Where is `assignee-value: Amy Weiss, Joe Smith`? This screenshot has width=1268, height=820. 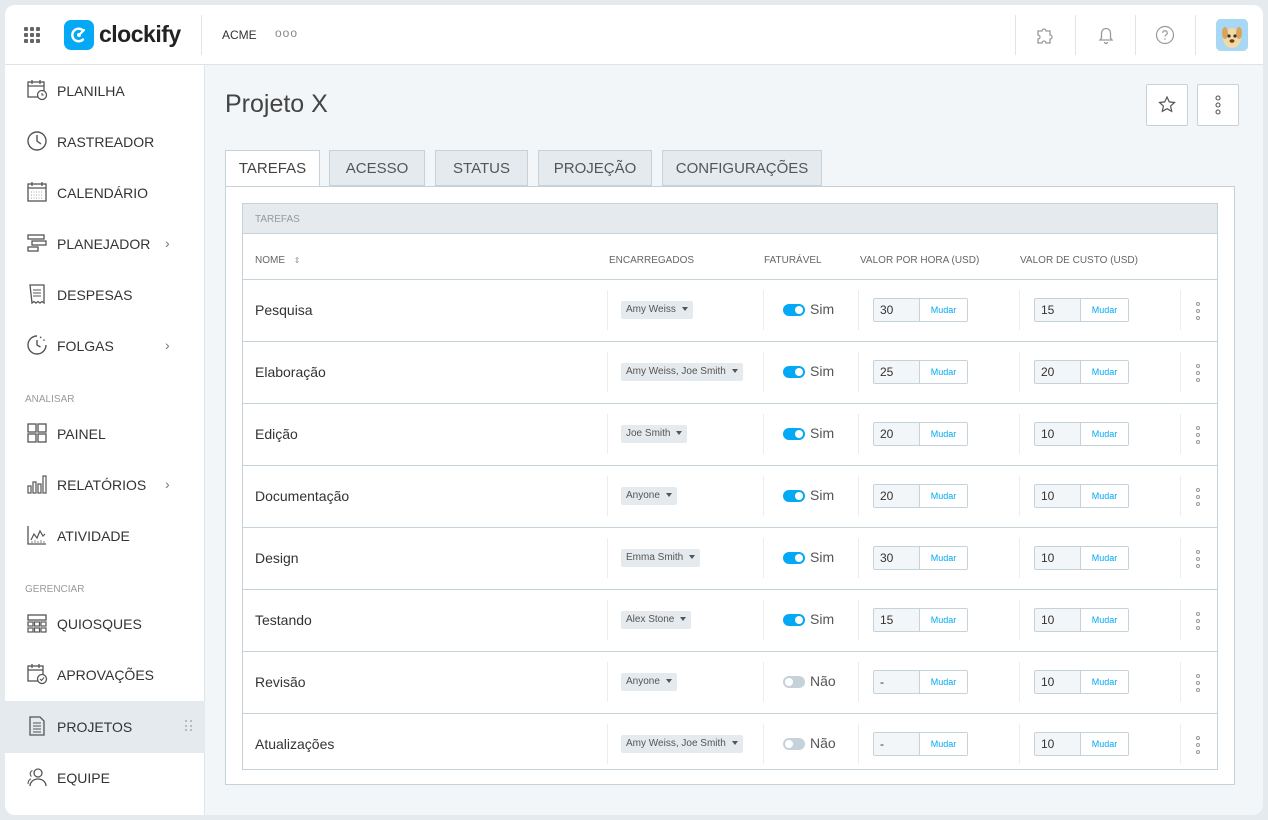
assignee-value: Amy Weiss, Joe Smith is located at coordinates (676, 743).